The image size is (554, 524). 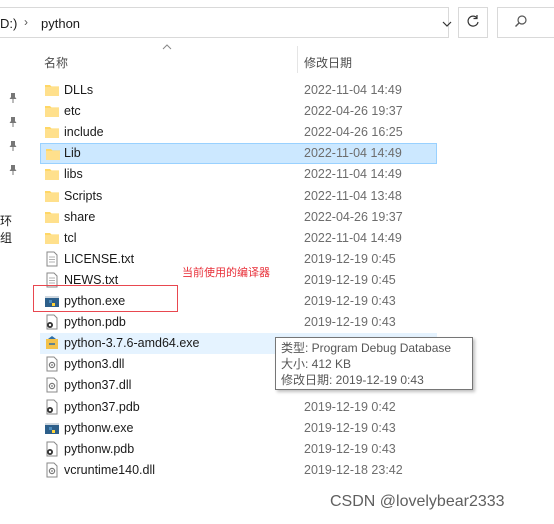 I want to click on file-row: vcruntime140.dll 2019-12-18 23:42, so click(x=238, y=470).